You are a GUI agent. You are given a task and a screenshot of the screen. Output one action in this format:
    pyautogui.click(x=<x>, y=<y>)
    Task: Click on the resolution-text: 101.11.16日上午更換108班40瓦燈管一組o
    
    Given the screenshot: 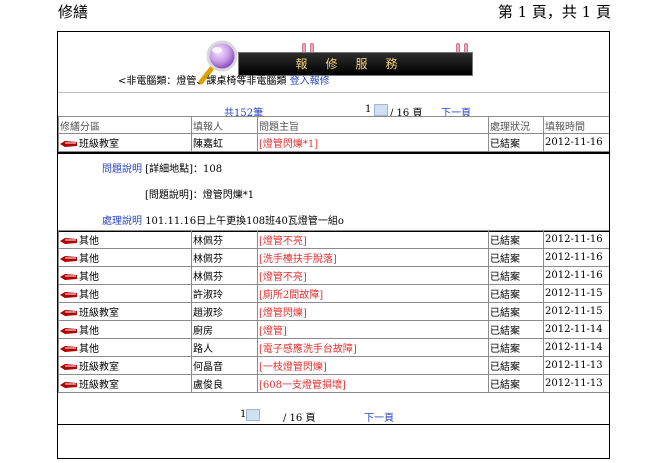 What is the action you would take?
    pyautogui.click(x=244, y=221)
    